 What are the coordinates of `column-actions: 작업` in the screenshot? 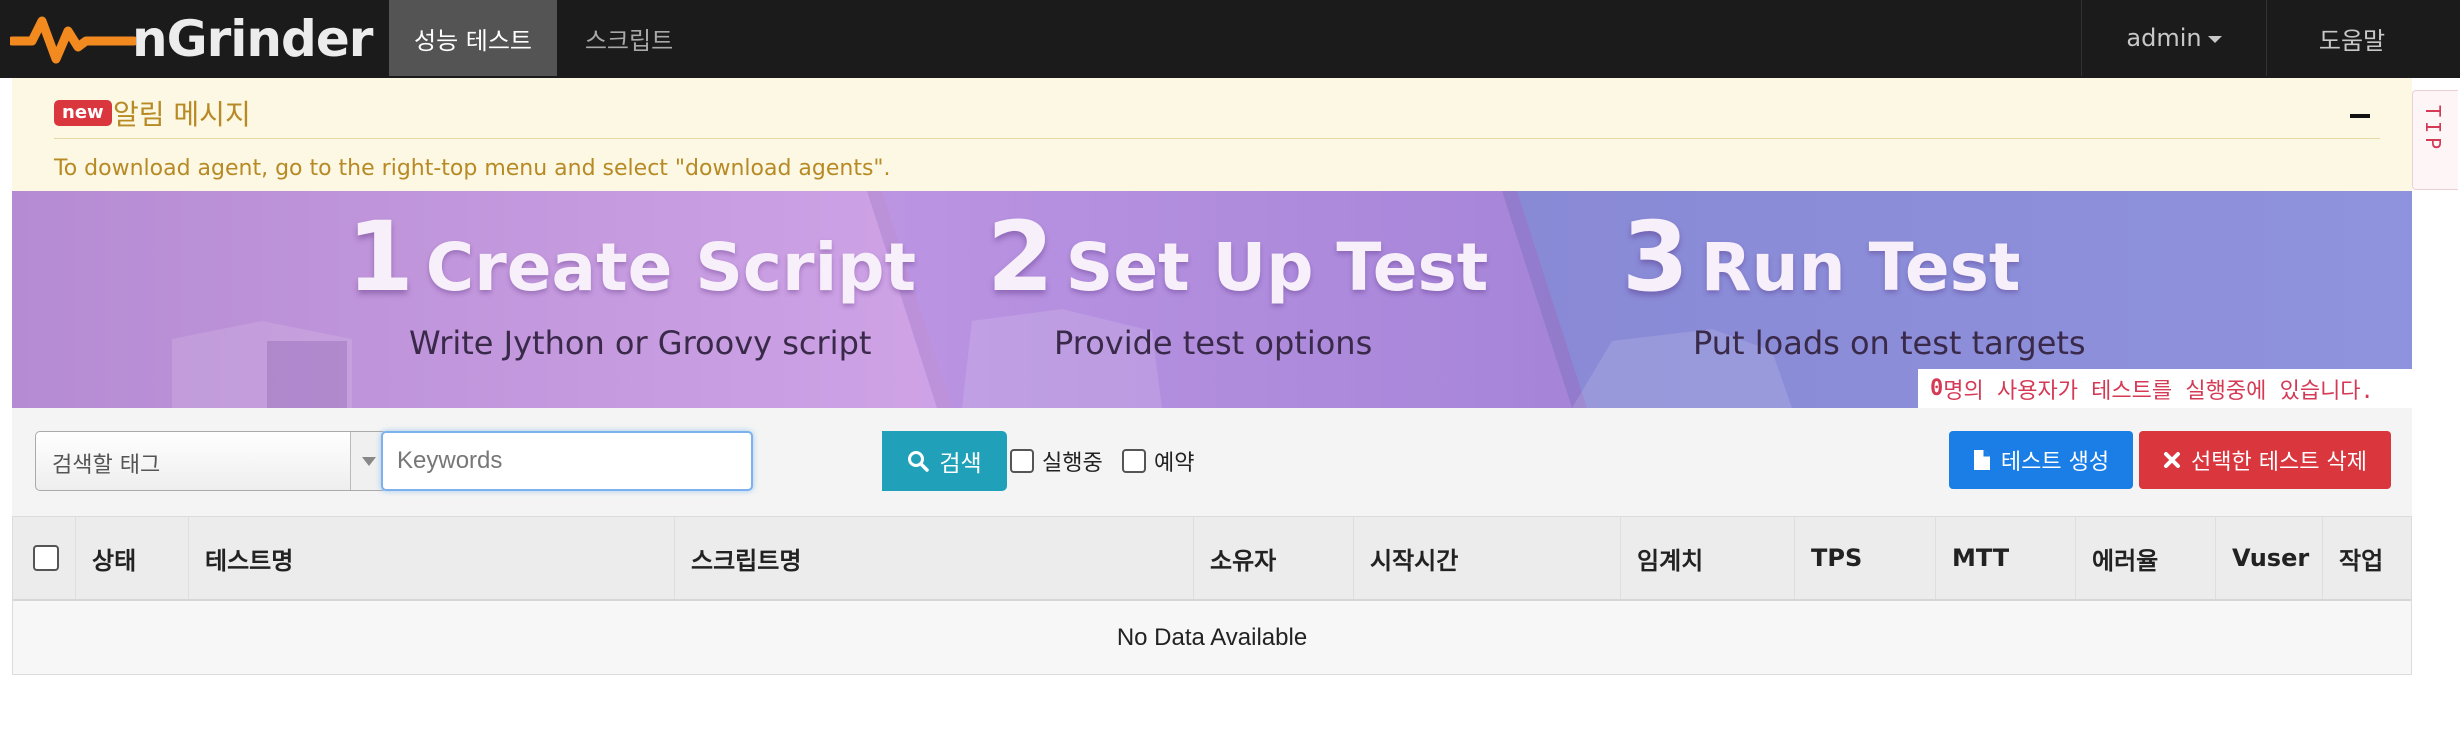 It's located at (2367, 558).